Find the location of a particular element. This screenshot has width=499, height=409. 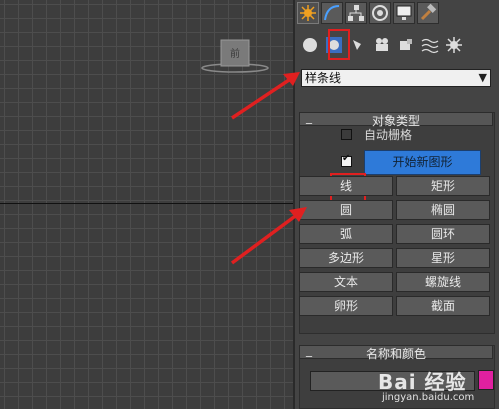

helpers-button is located at coordinates (406, 45).